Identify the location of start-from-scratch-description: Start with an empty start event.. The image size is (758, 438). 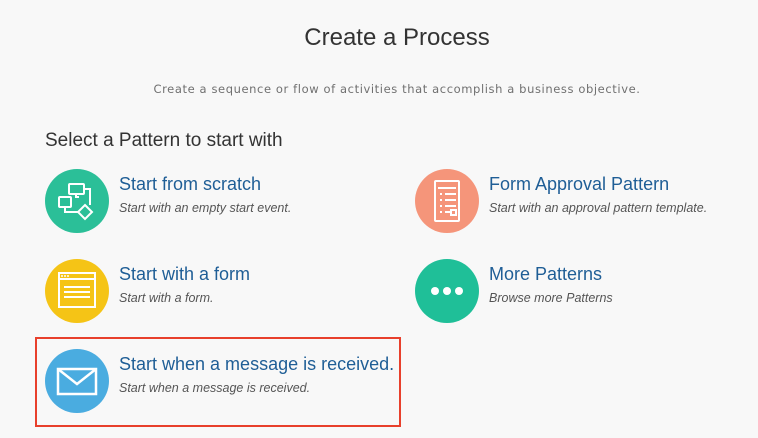
(205, 208).